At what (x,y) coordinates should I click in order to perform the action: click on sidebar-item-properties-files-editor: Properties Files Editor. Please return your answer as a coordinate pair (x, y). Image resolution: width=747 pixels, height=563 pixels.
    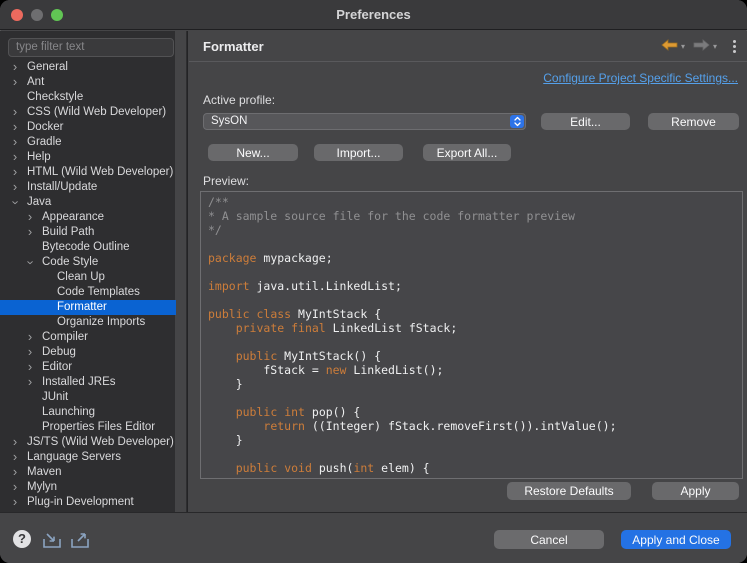
    Looking at the image, I should click on (88, 427).